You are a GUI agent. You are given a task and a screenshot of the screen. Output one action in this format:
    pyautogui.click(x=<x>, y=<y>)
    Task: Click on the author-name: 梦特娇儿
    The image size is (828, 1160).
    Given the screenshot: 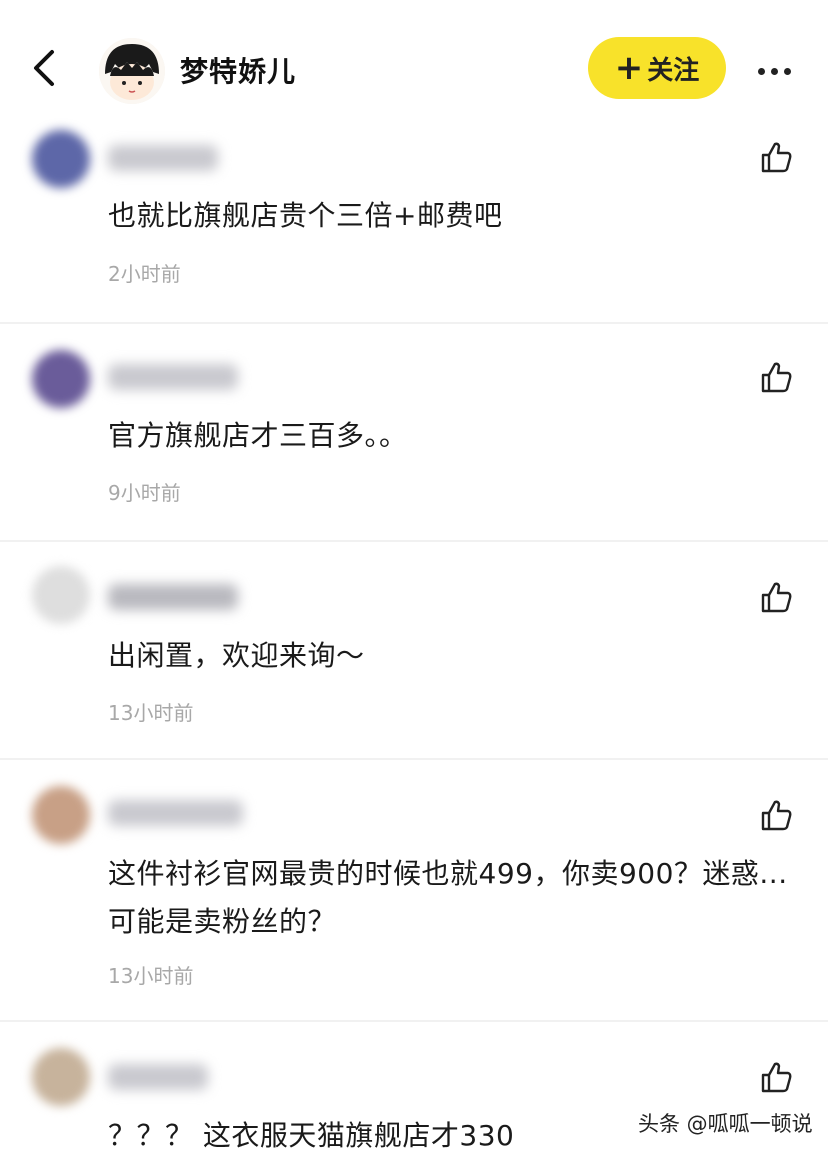 What is the action you would take?
    pyautogui.click(x=238, y=70)
    